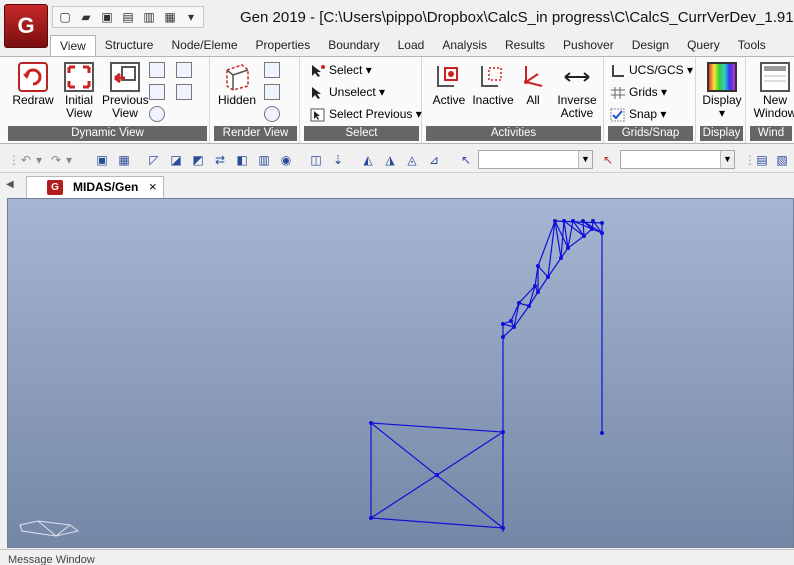 The width and height of the screenshot is (794, 565). What do you see at coordinates (286, 160) in the screenshot?
I see `select-all-icon: ◉` at bounding box center [286, 160].